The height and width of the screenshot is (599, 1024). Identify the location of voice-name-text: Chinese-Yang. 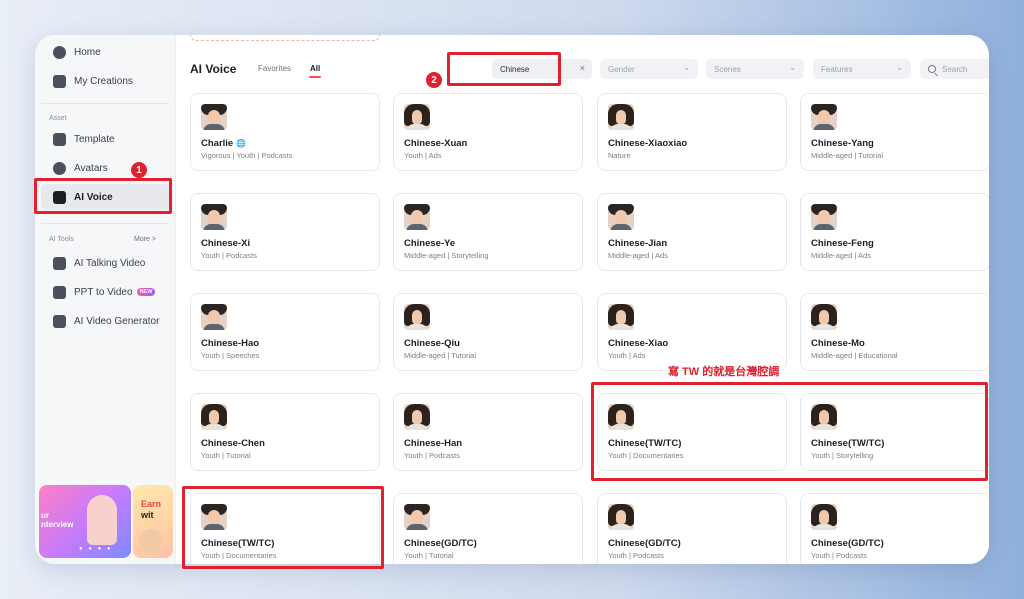
(842, 143).